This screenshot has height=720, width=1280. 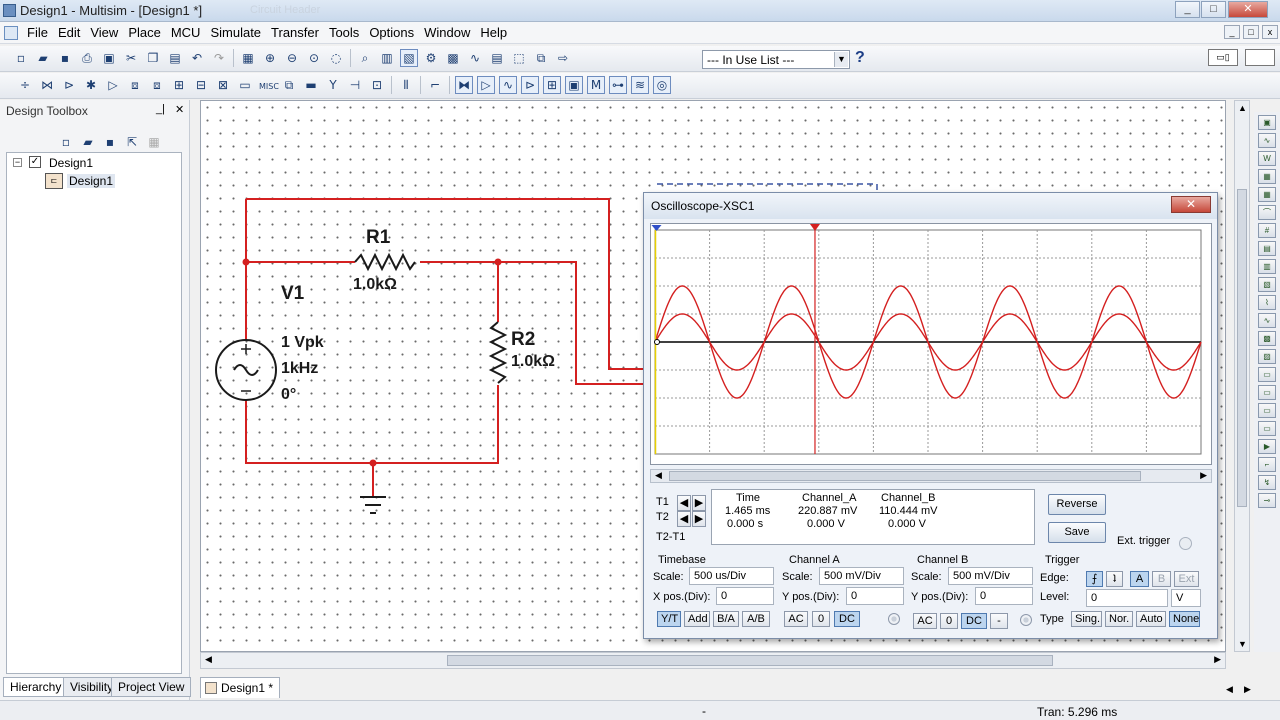 I want to click on tab-scroll-right-icon: ▶, so click(x=1247, y=689).